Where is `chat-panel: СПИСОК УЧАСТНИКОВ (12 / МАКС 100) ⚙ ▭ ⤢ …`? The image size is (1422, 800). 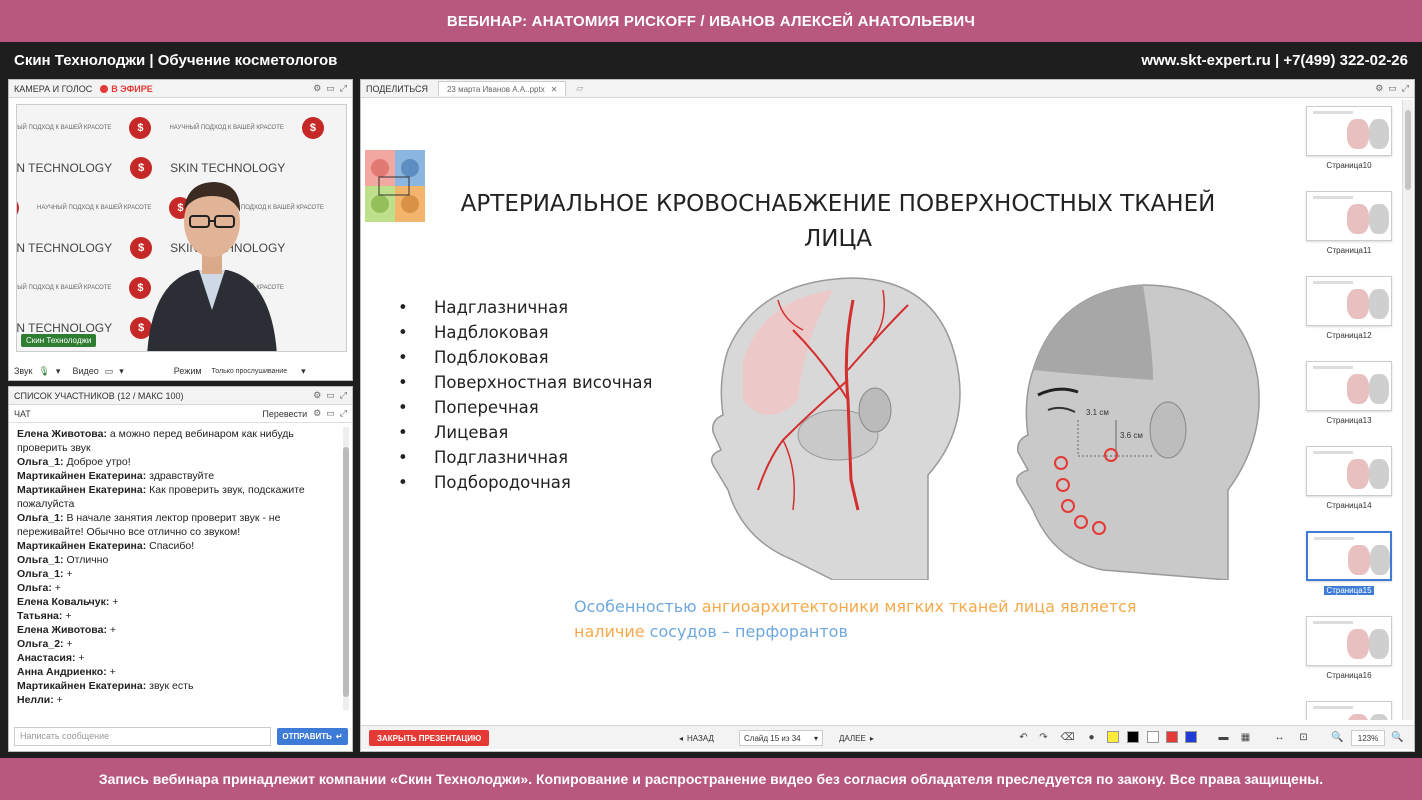
chat-panel: СПИСОК УЧАСТНИКОВ (12 / МАКС 100) ⚙ ▭ ⤢ … is located at coordinates (180, 569).